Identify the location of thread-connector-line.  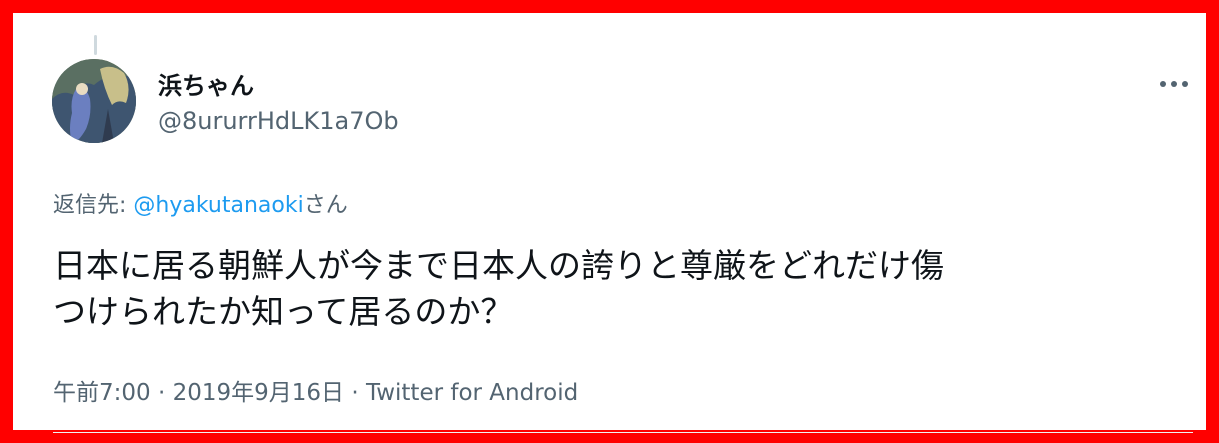
(95, 45).